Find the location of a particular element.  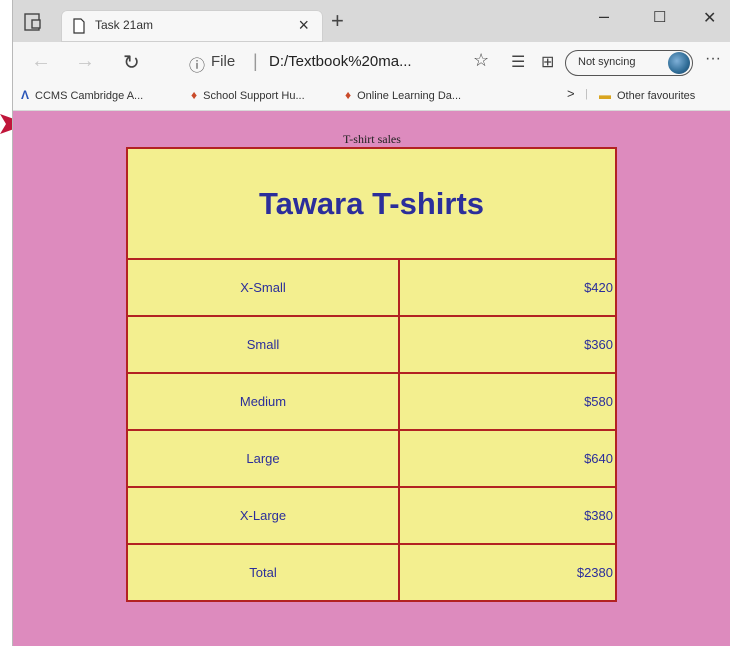

table-row: X-Small $420 is located at coordinates (371, 287).